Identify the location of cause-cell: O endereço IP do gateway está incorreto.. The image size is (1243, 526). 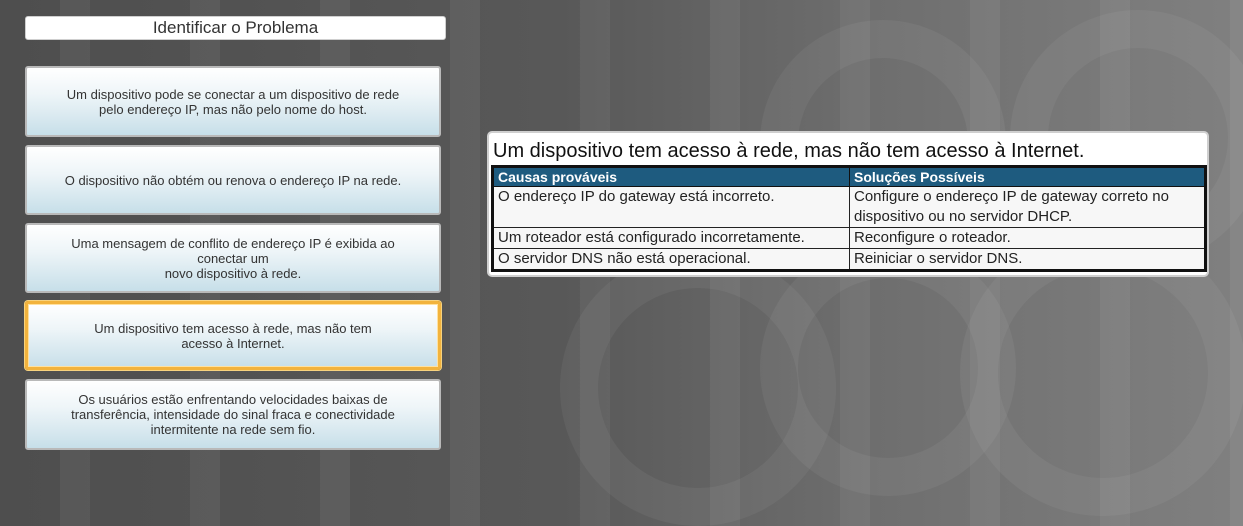
(671, 207).